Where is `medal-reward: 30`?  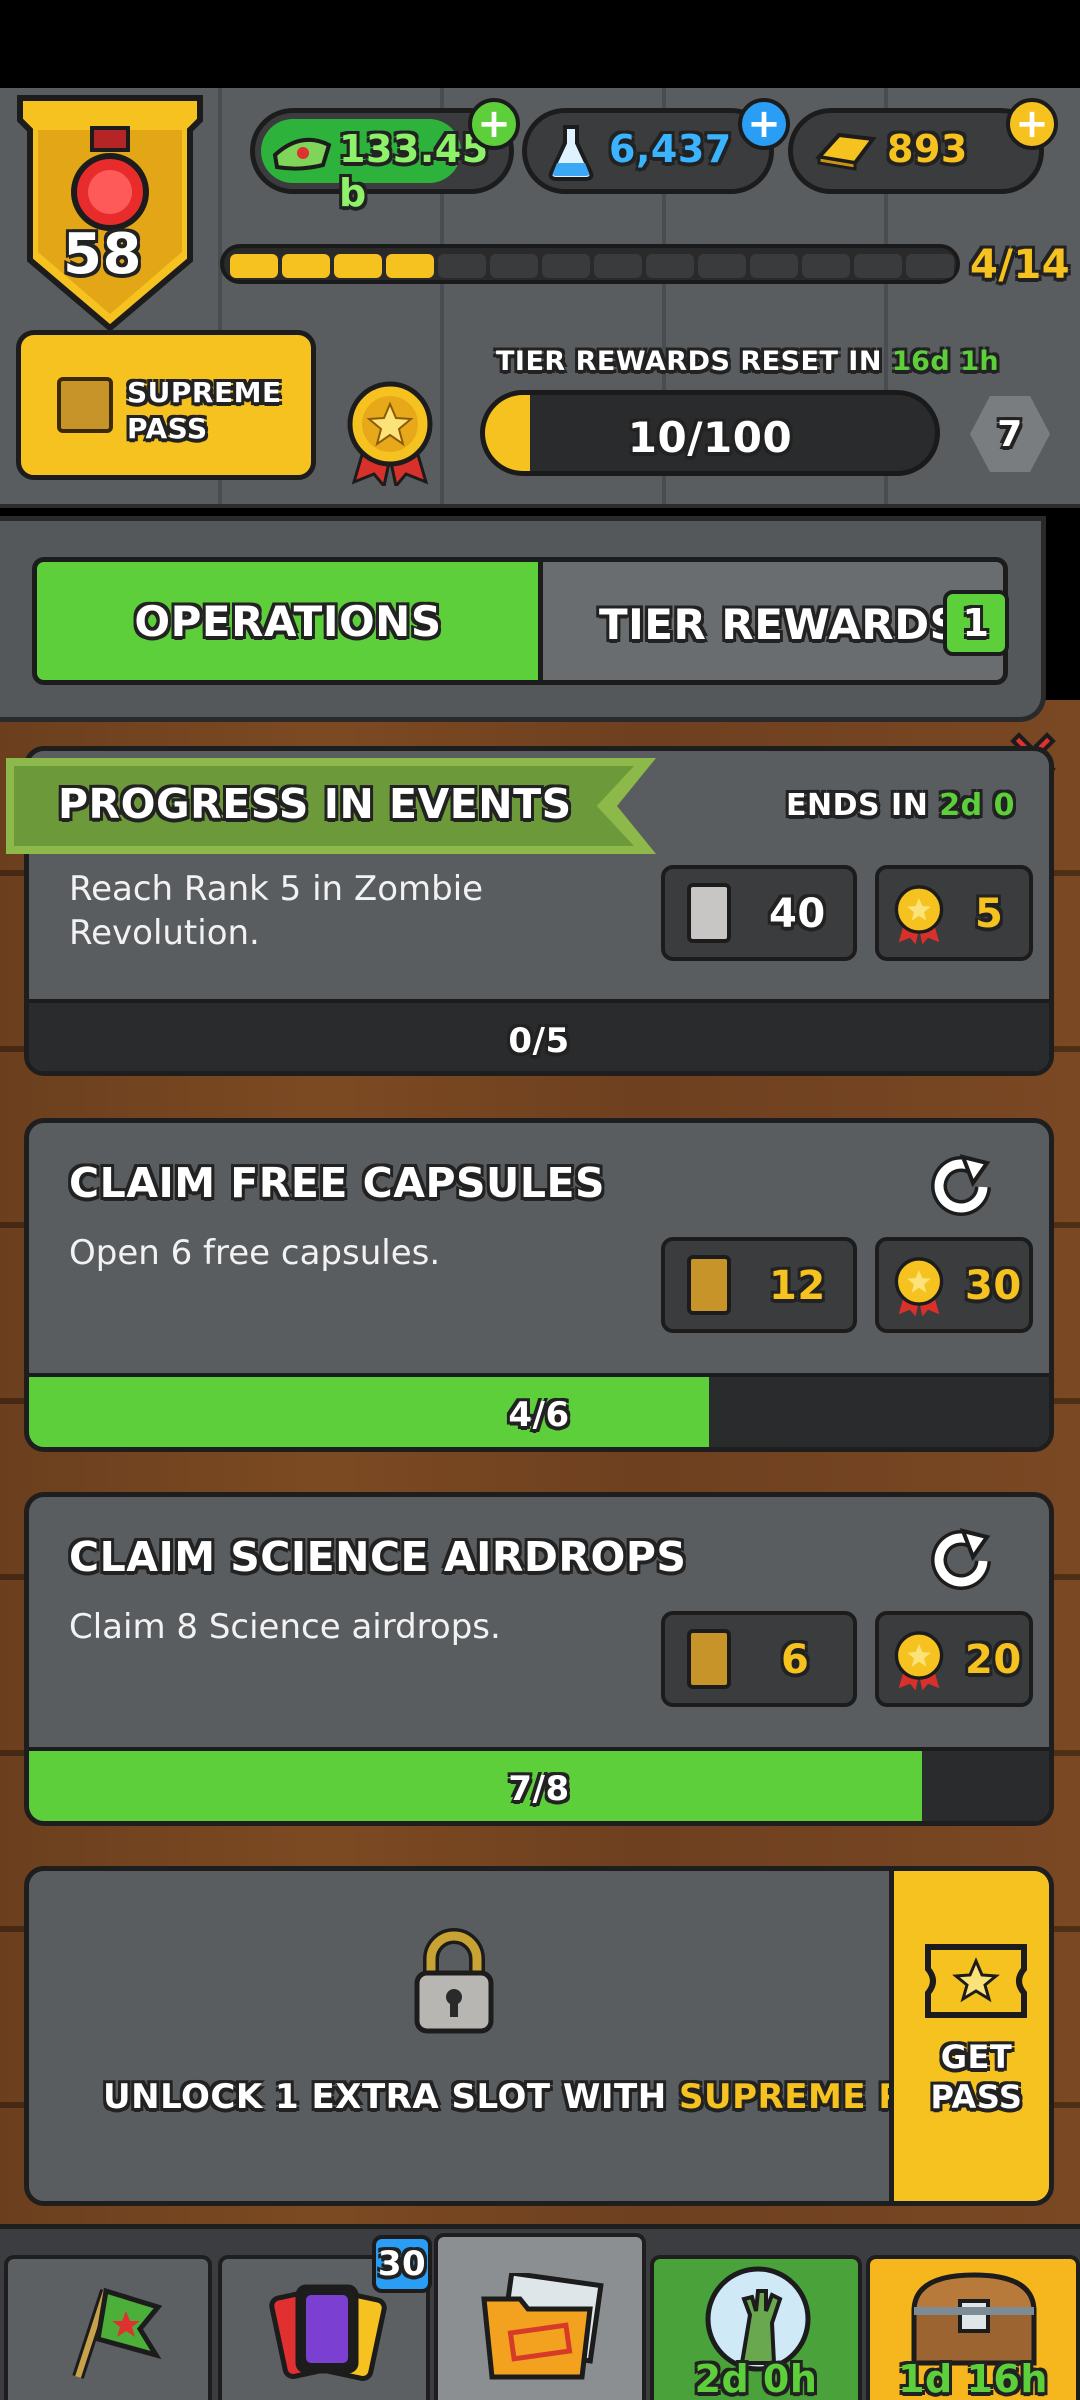 medal-reward: 30 is located at coordinates (954, 1285).